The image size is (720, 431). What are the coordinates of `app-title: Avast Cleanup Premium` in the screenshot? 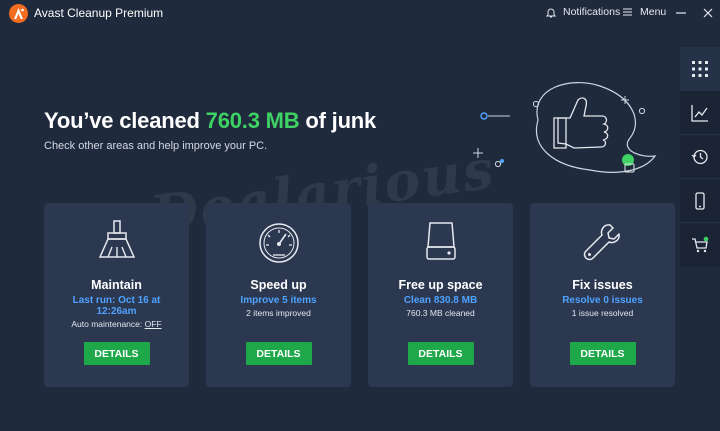 It's located at (99, 13).